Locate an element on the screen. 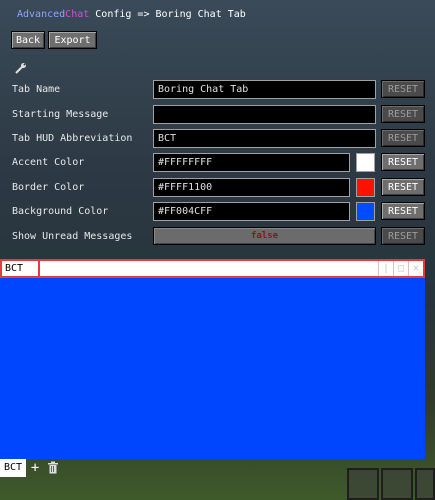 Image resolution: width=435 pixels, height=500 pixels. pin-icon: | is located at coordinates (385, 268).